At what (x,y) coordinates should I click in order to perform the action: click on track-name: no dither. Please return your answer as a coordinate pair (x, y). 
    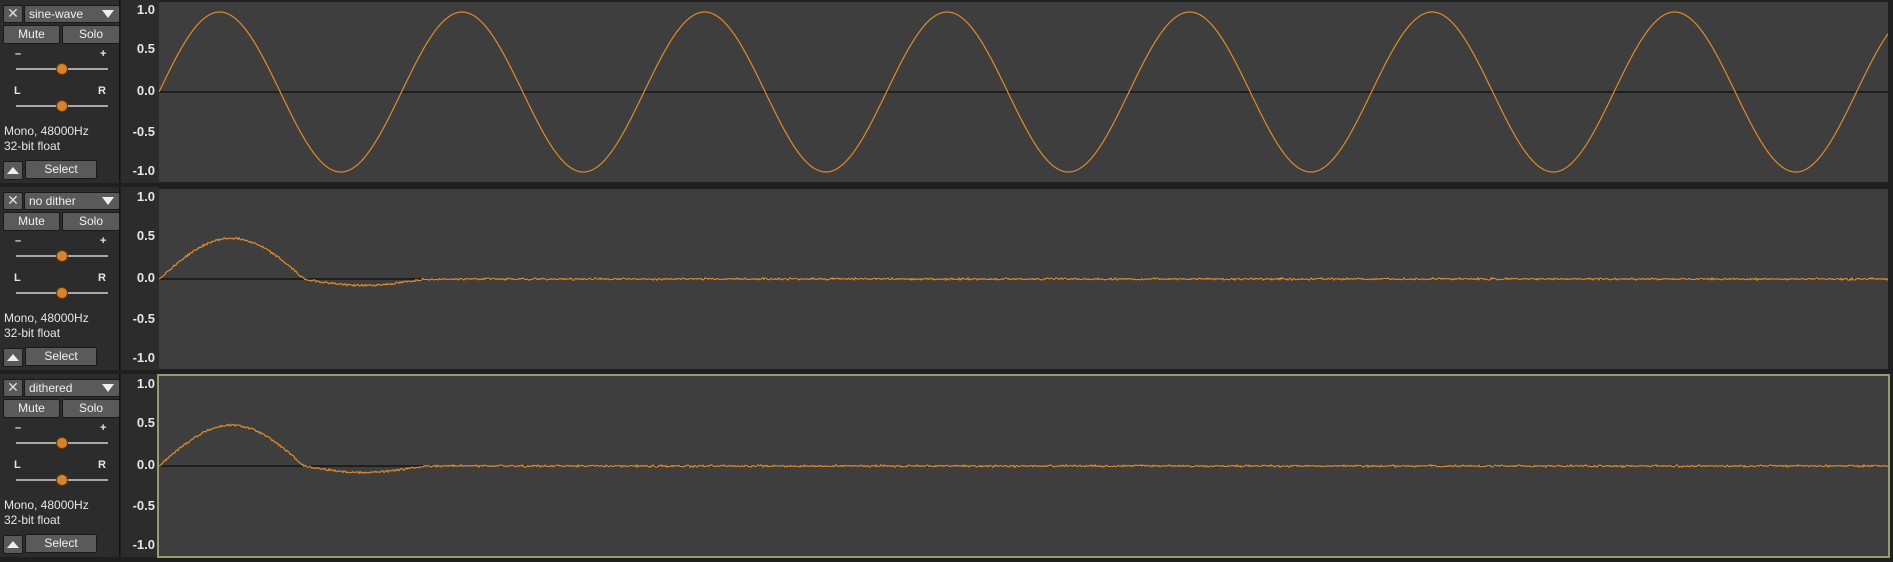
    Looking at the image, I should click on (52, 201).